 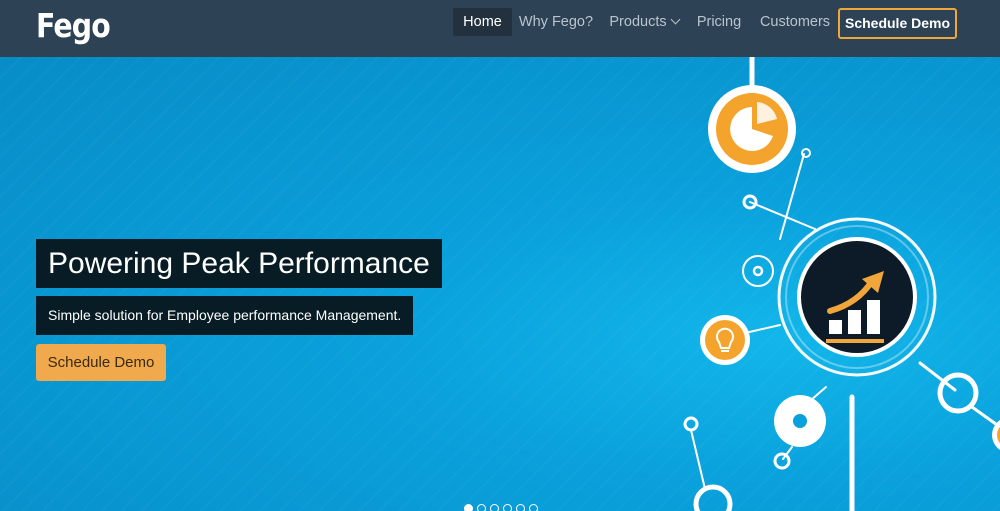 What do you see at coordinates (719, 22) in the screenshot?
I see `nav-item-pricing: Pricing` at bounding box center [719, 22].